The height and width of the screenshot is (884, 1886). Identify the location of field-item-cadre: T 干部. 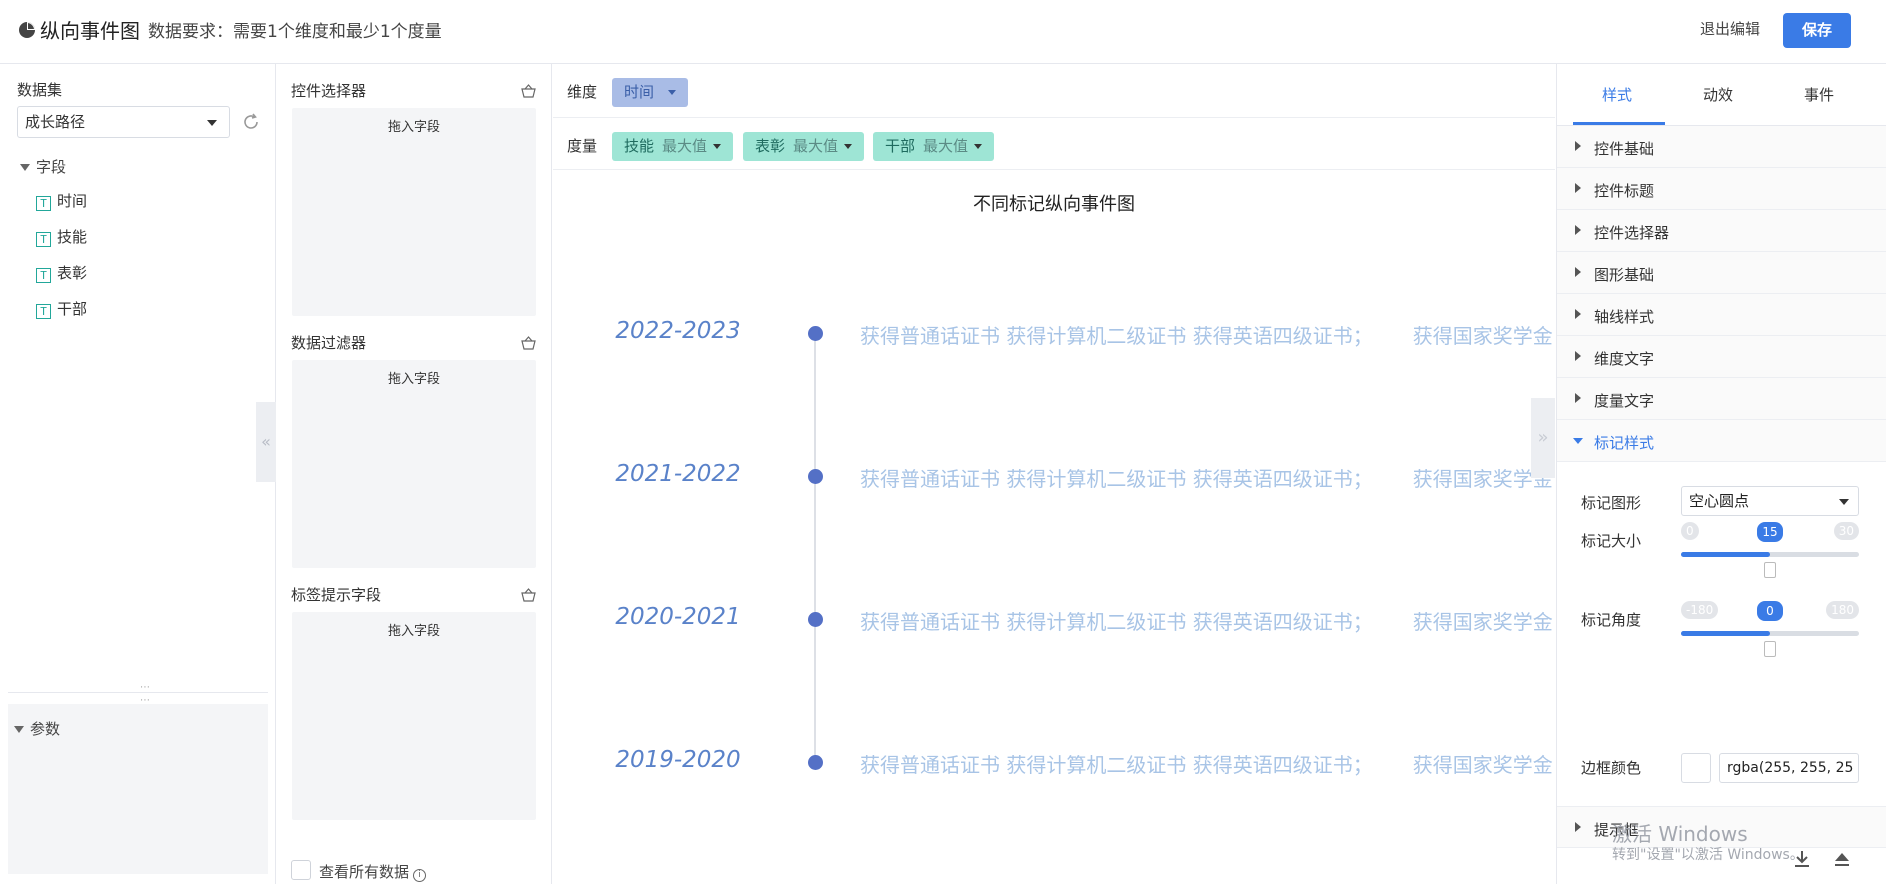
(61, 308).